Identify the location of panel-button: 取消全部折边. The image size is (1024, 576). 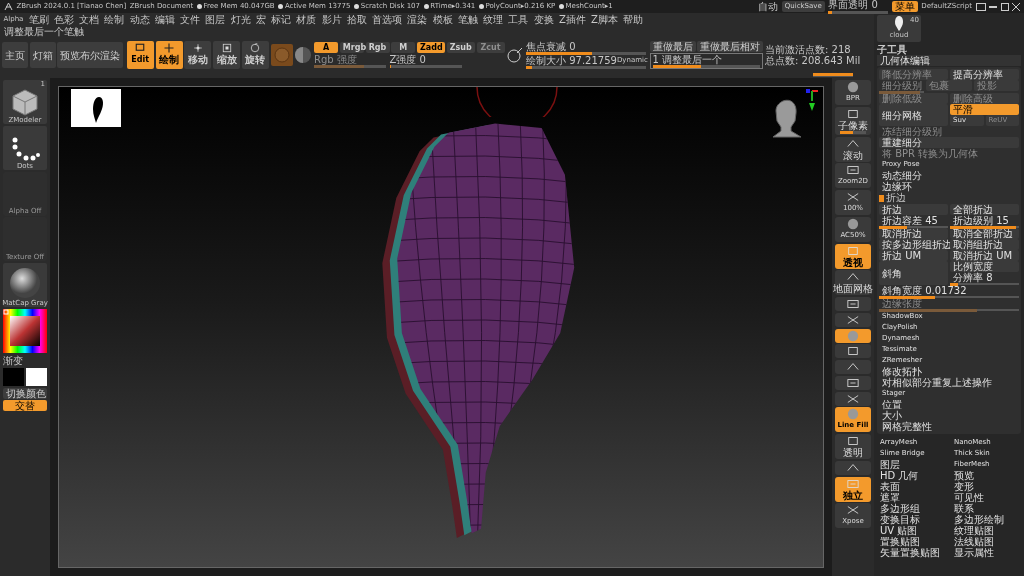
(984, 233).